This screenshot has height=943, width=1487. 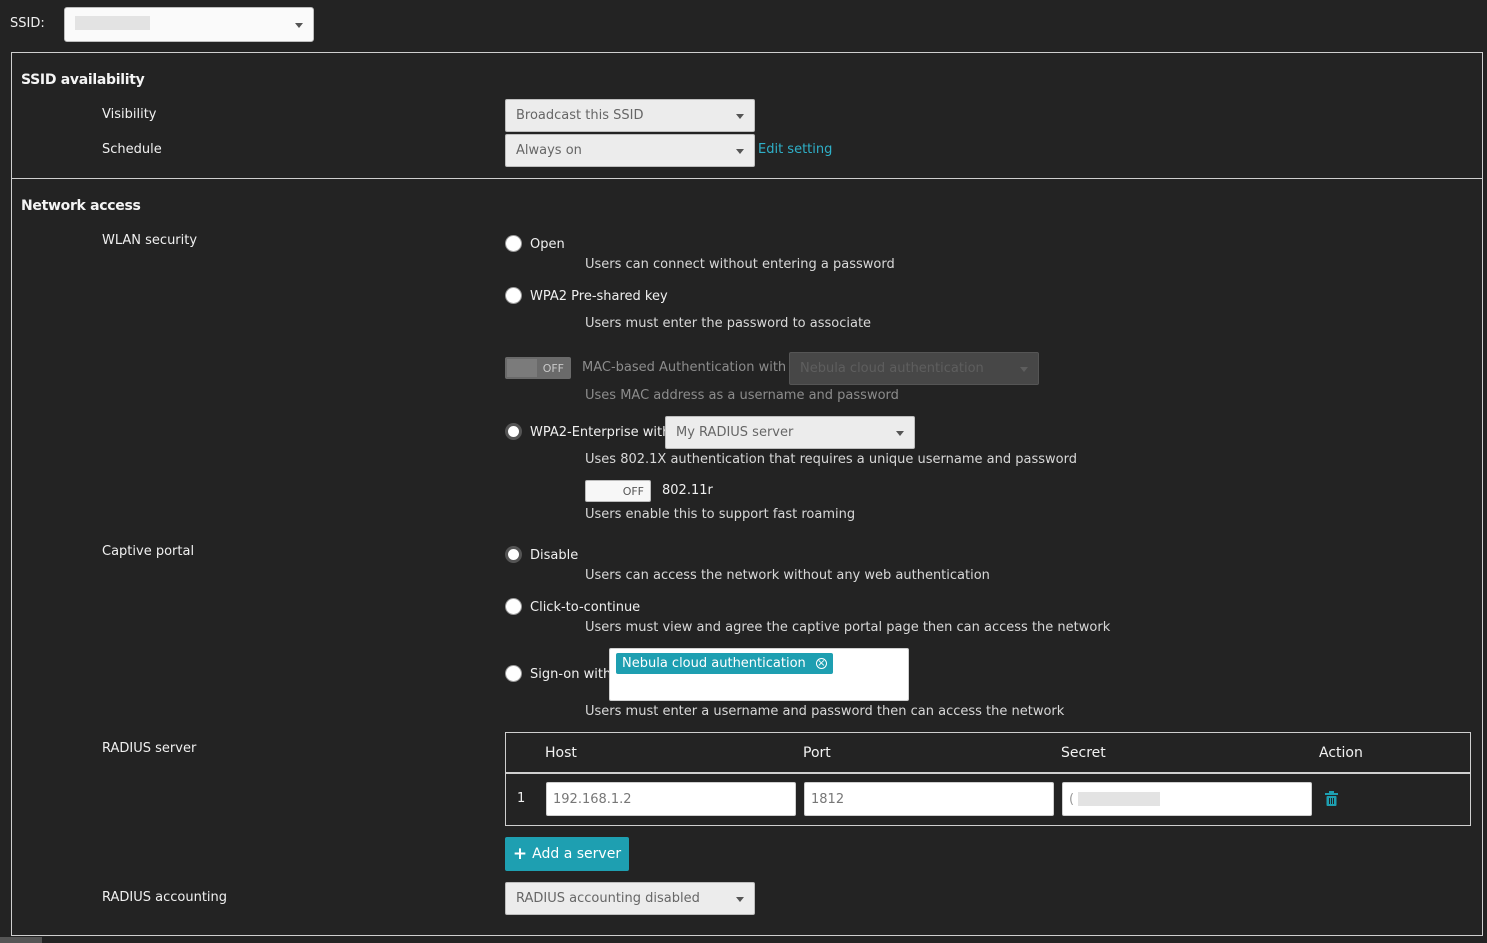 What do you see at coordinates (929, 799) in the screenshot?
I see `port-input: 1812` at bounding box center [929, 799].